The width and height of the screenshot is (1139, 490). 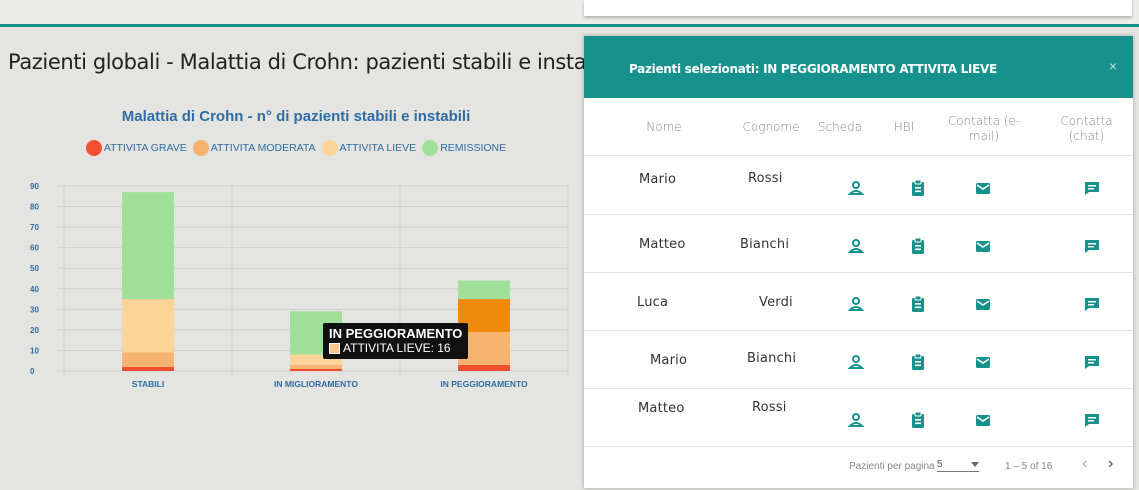 I want to click on y-tick-label: 40, so click(x=34, y=289).